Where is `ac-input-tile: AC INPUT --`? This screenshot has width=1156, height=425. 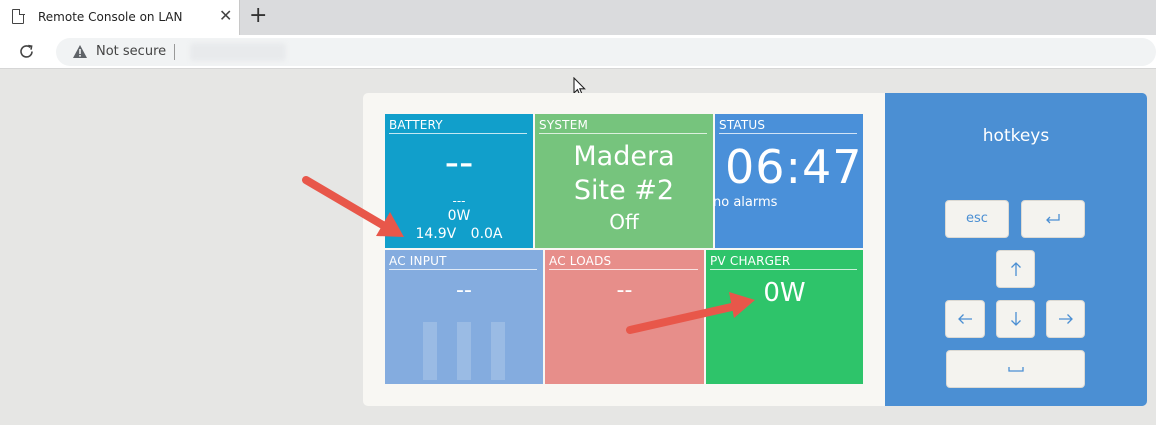
ac-input-tile: AC INPUT -- is located at coordinates (464, 317).